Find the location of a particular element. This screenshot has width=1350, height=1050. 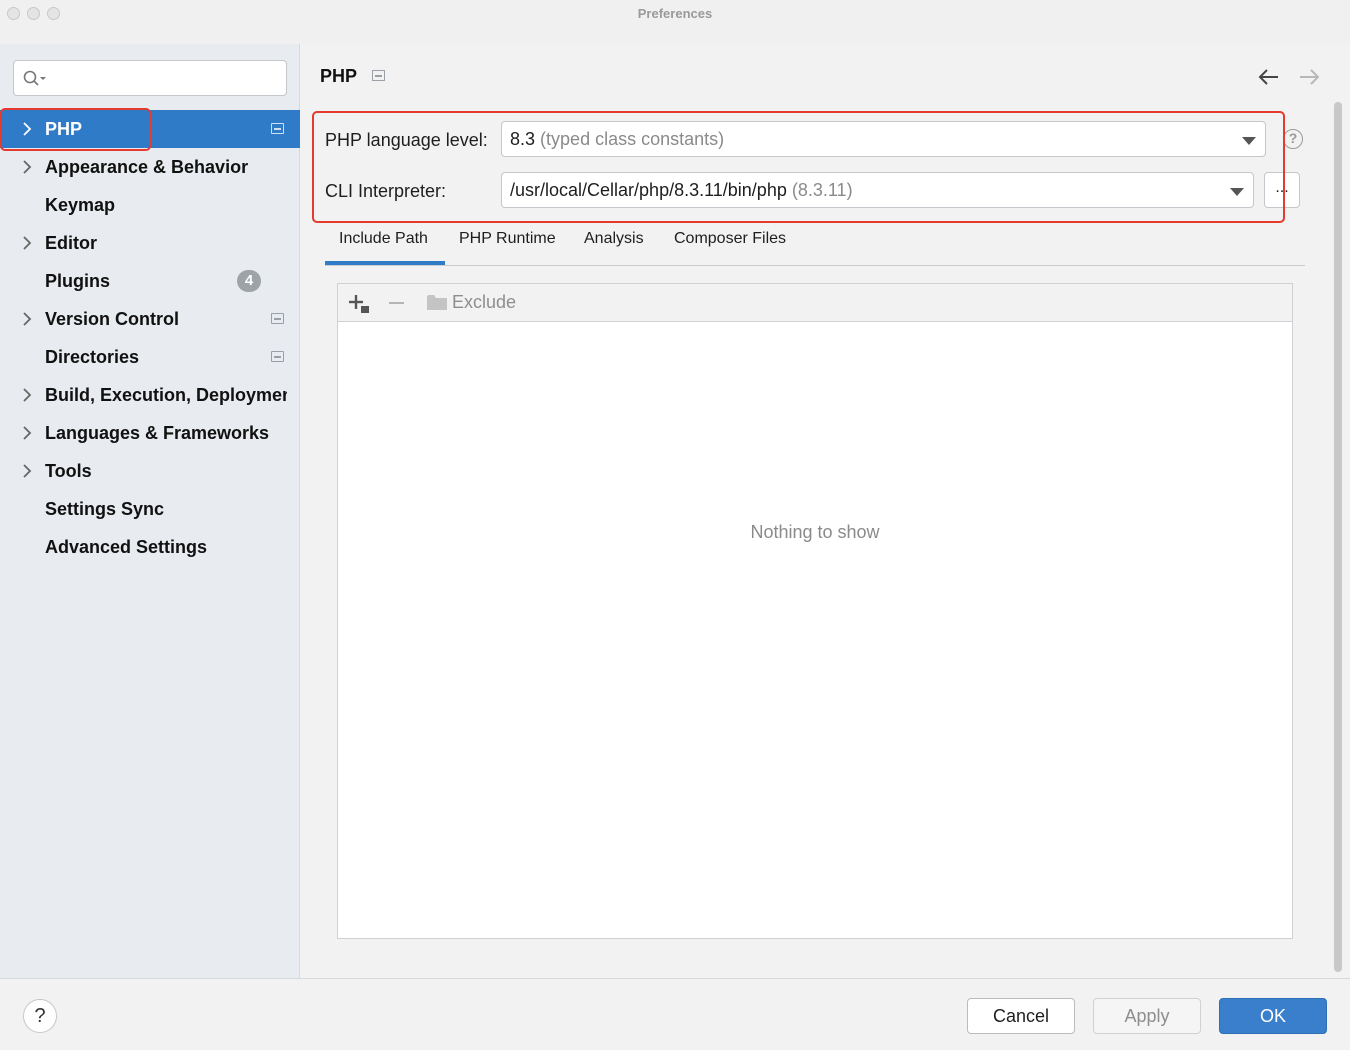

help-button: ? is located at coordinates (40, 1016).